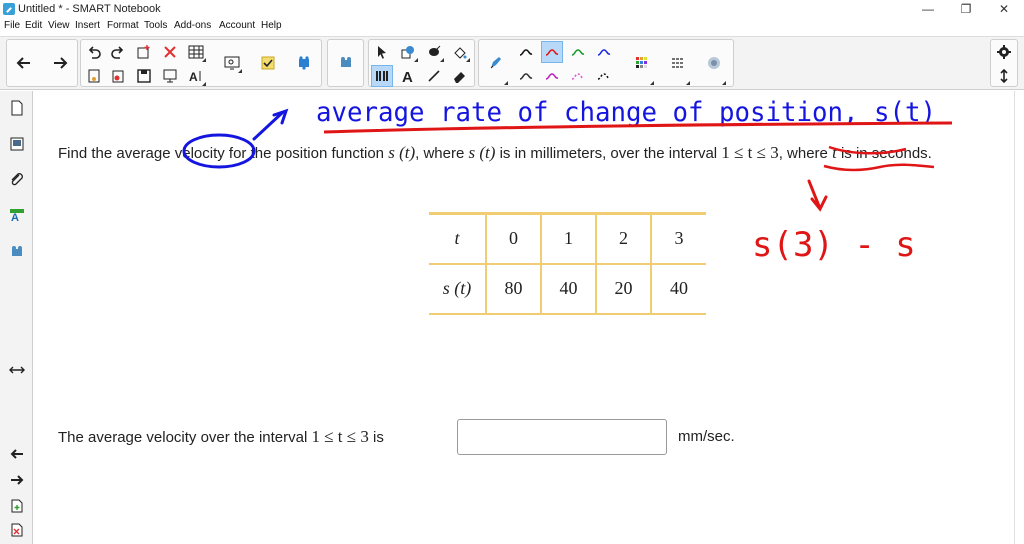  What do you see at coordinates (170, 52) in the screenshot?
I see `delete-icon` at bounding box center [170, 52].